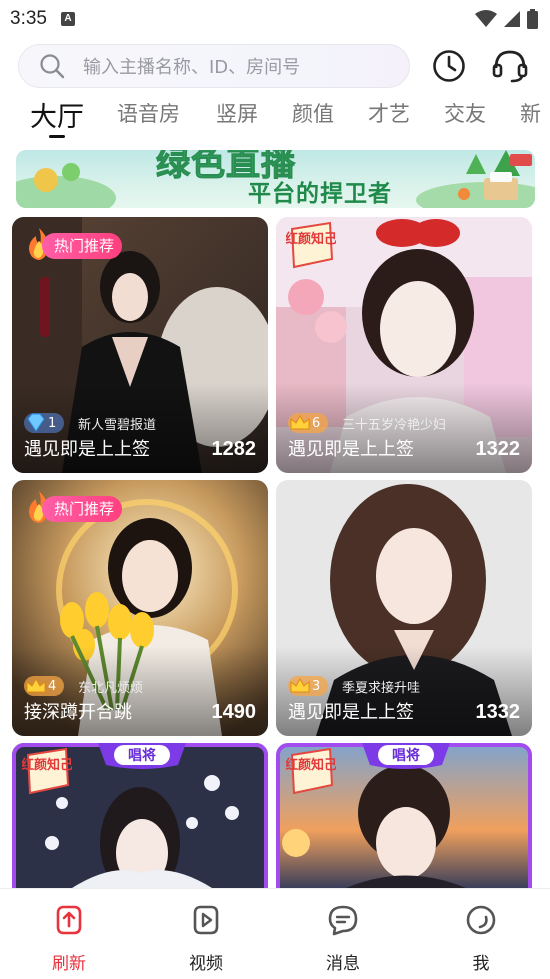 The height and width of the screenshot is (979, 550). I want to click on diamond-level-icon, so click(36, 422).